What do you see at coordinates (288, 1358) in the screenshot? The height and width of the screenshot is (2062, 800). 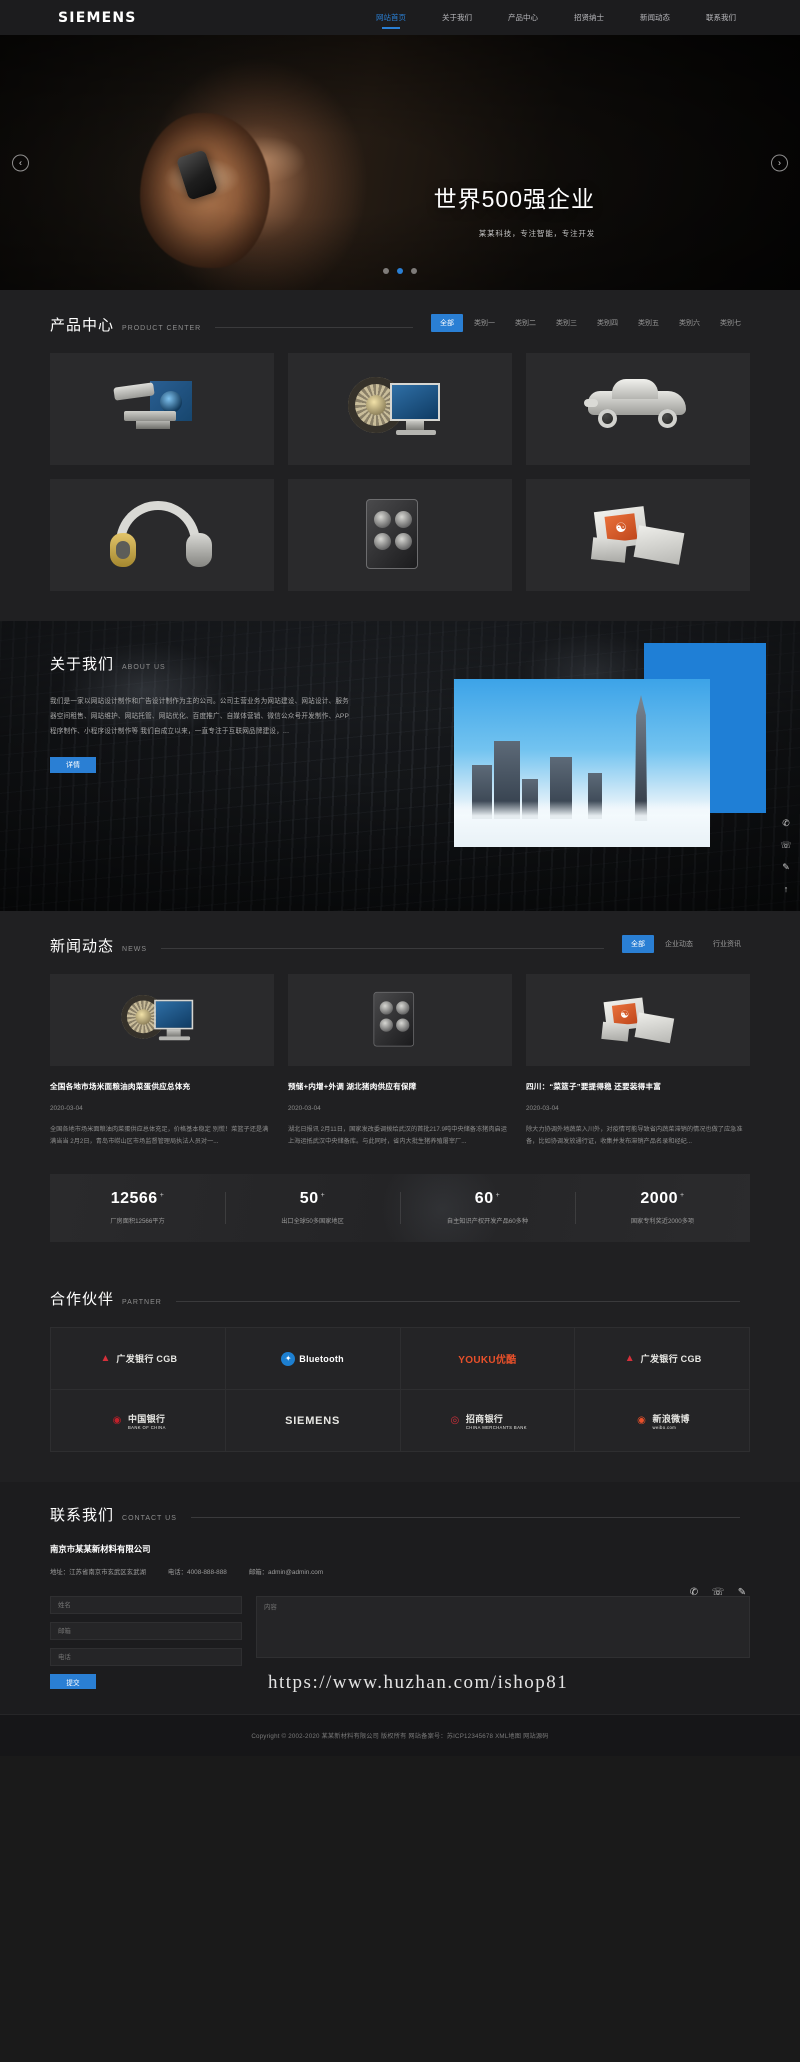 I see `bluetooth-mark-icon: ✦` at bounding box center [288, 1358].